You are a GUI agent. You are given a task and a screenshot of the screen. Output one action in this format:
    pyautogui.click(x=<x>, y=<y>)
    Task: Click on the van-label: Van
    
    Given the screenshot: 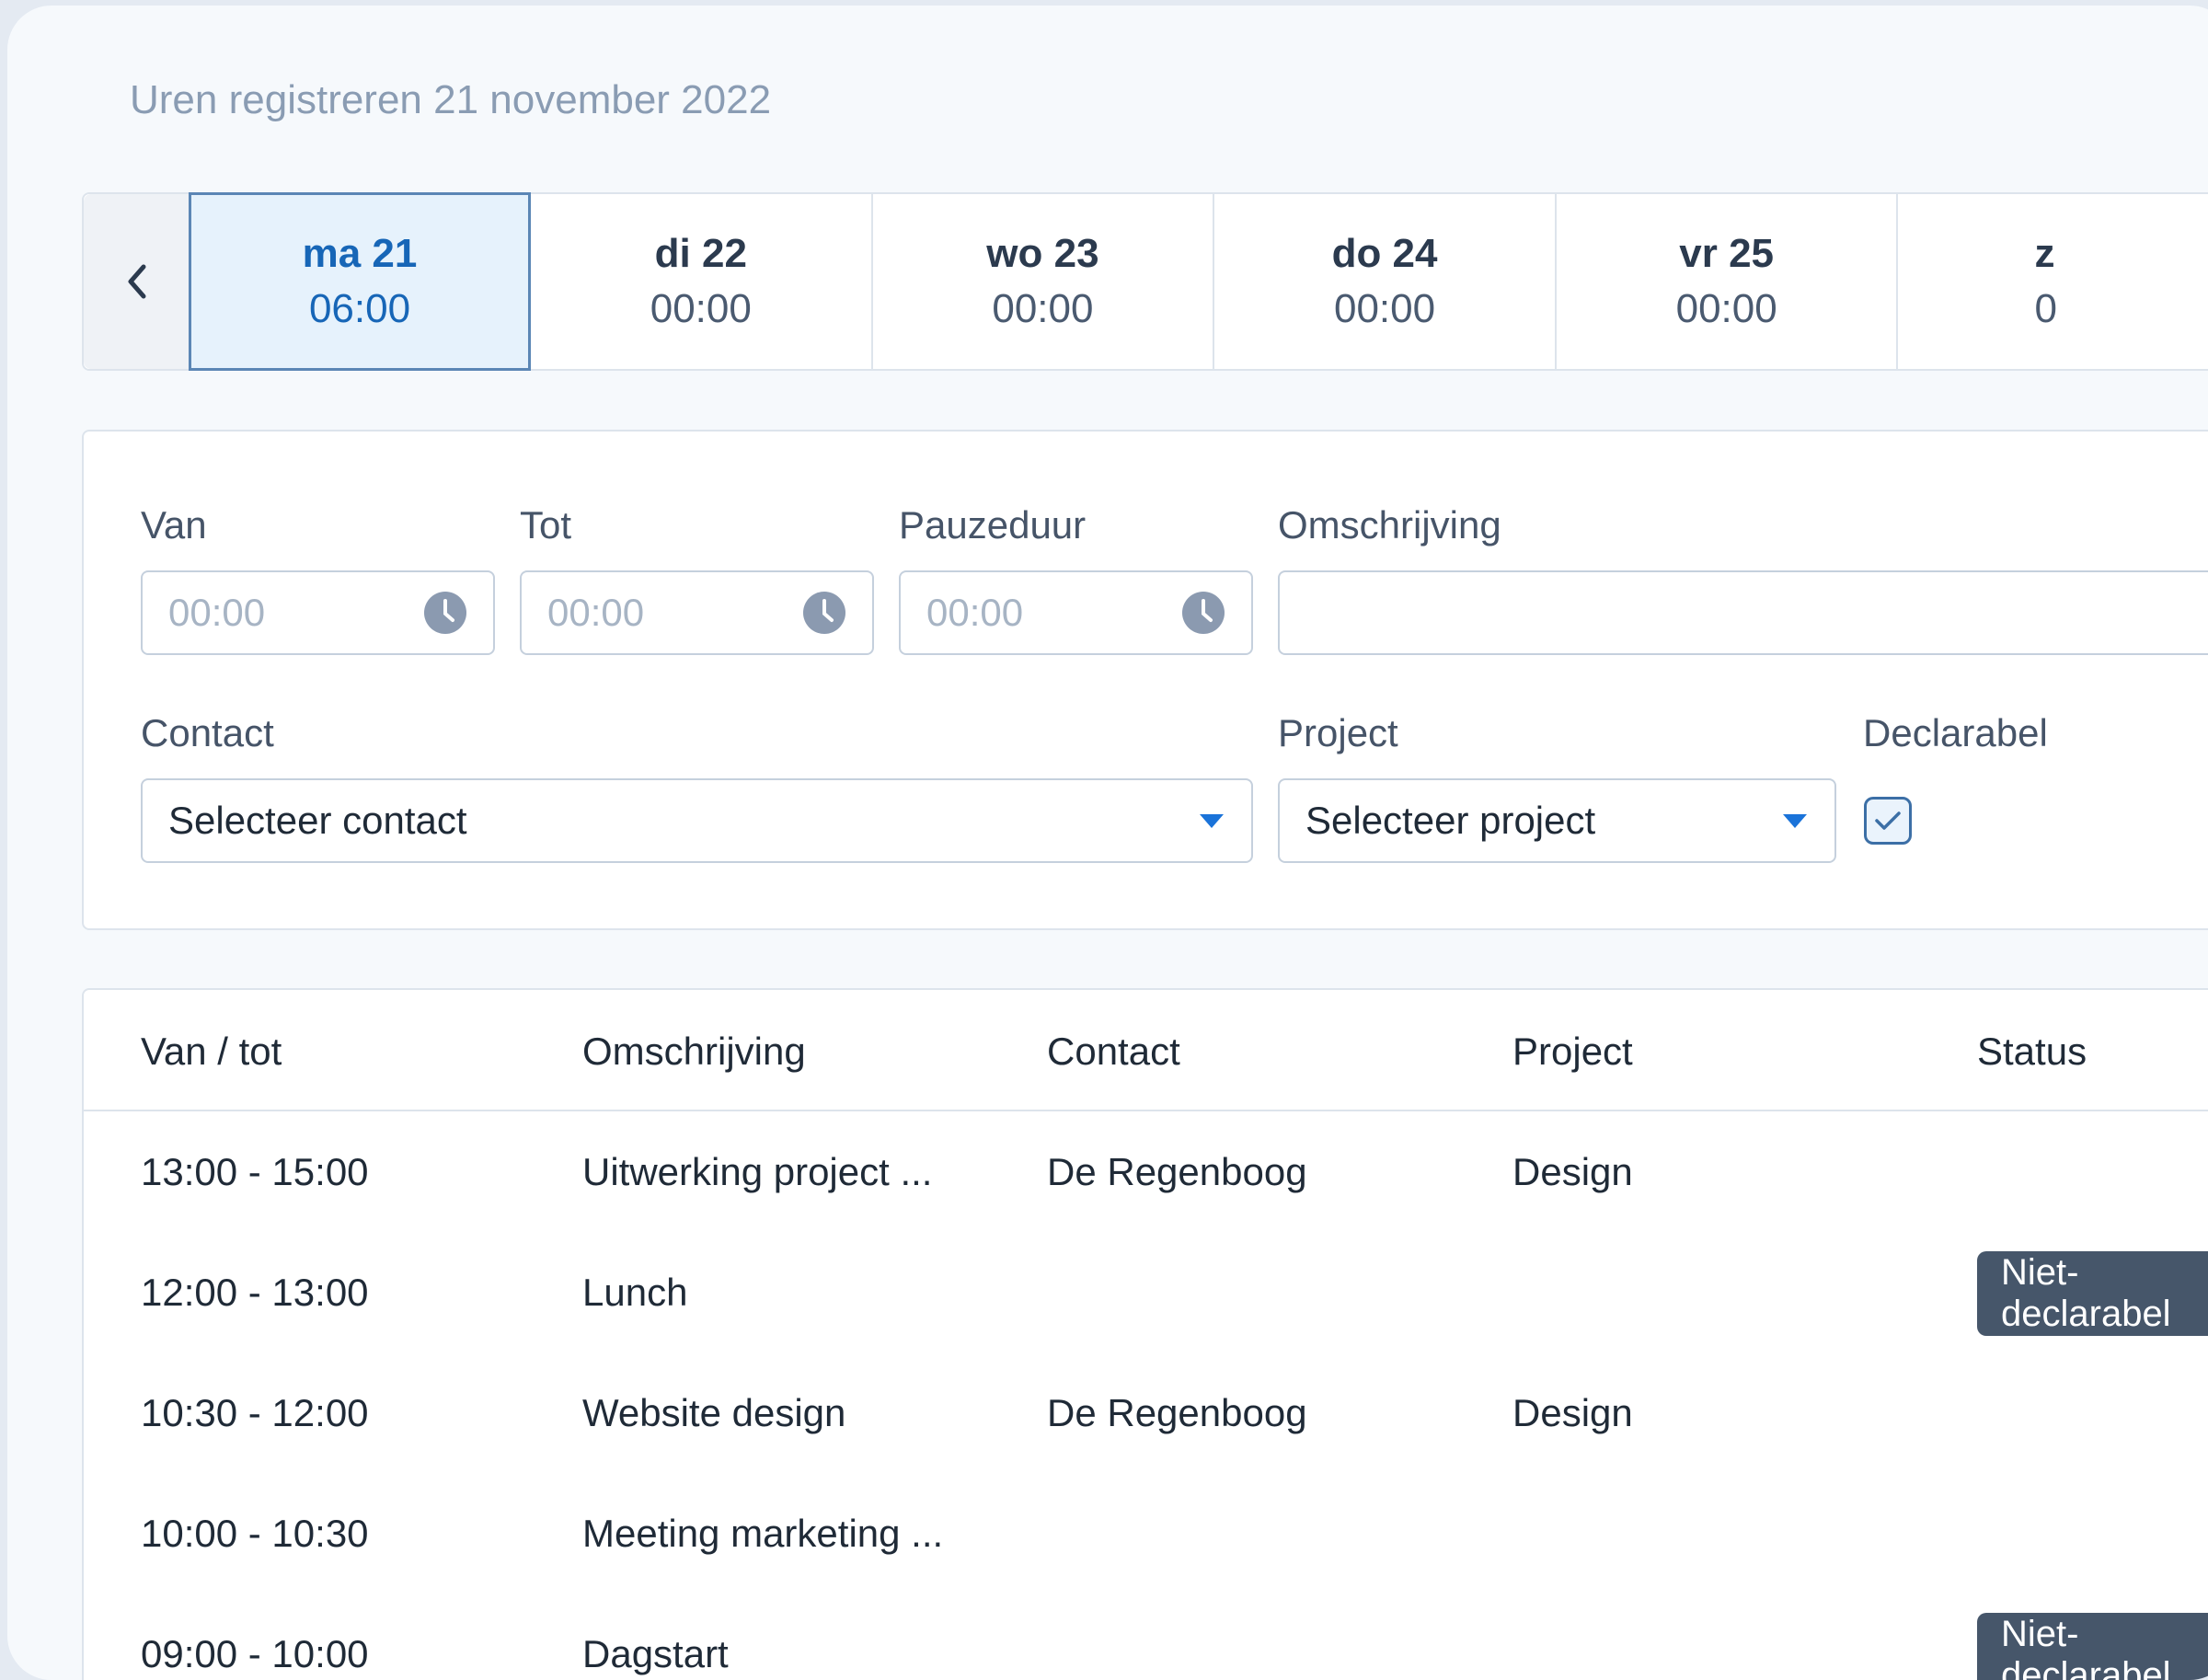 What is the action you would take?
    pyautogui.click(x=174, y=525)
    